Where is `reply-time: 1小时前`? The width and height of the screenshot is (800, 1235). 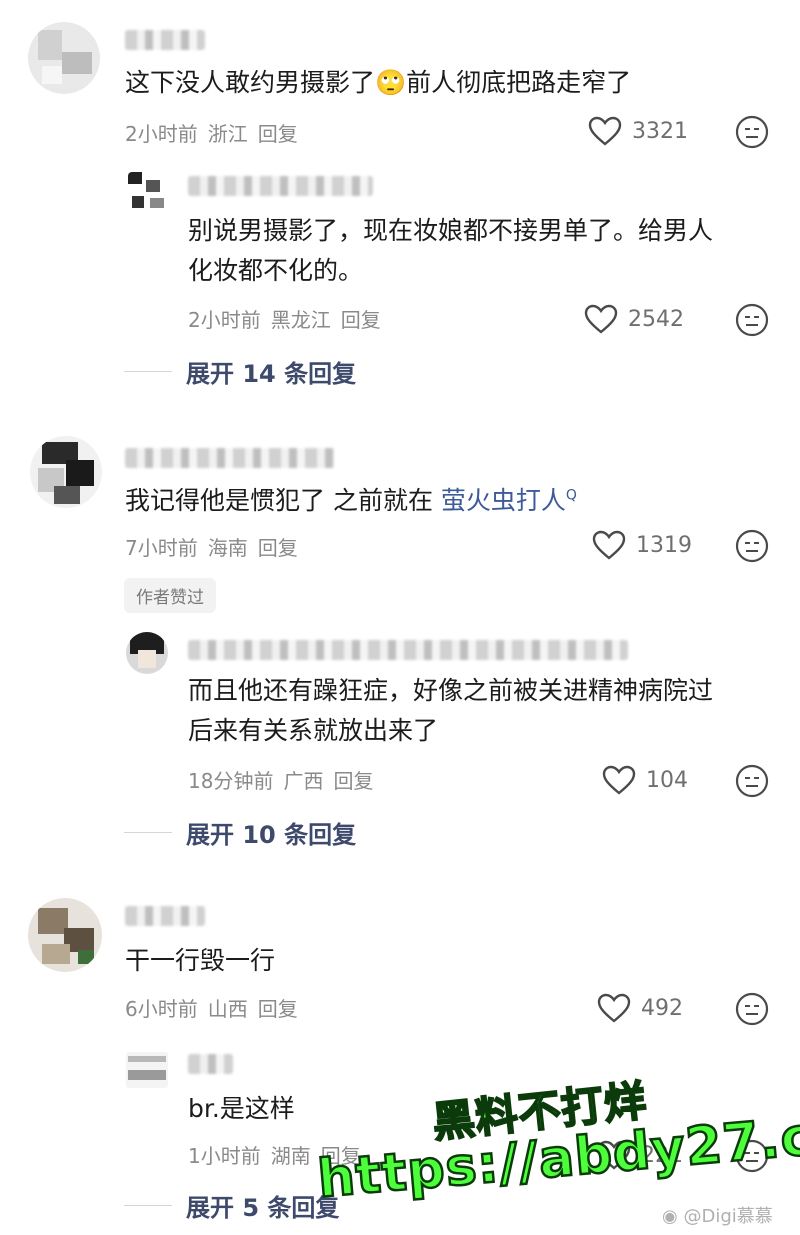
reply-time: 1小时前 is located at coordinates (224, 1156).